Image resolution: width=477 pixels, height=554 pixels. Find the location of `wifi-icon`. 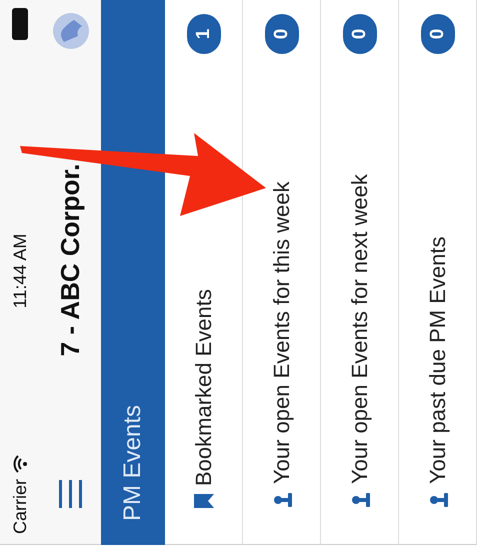

wifi-icon is located at coordinates (20, 463).